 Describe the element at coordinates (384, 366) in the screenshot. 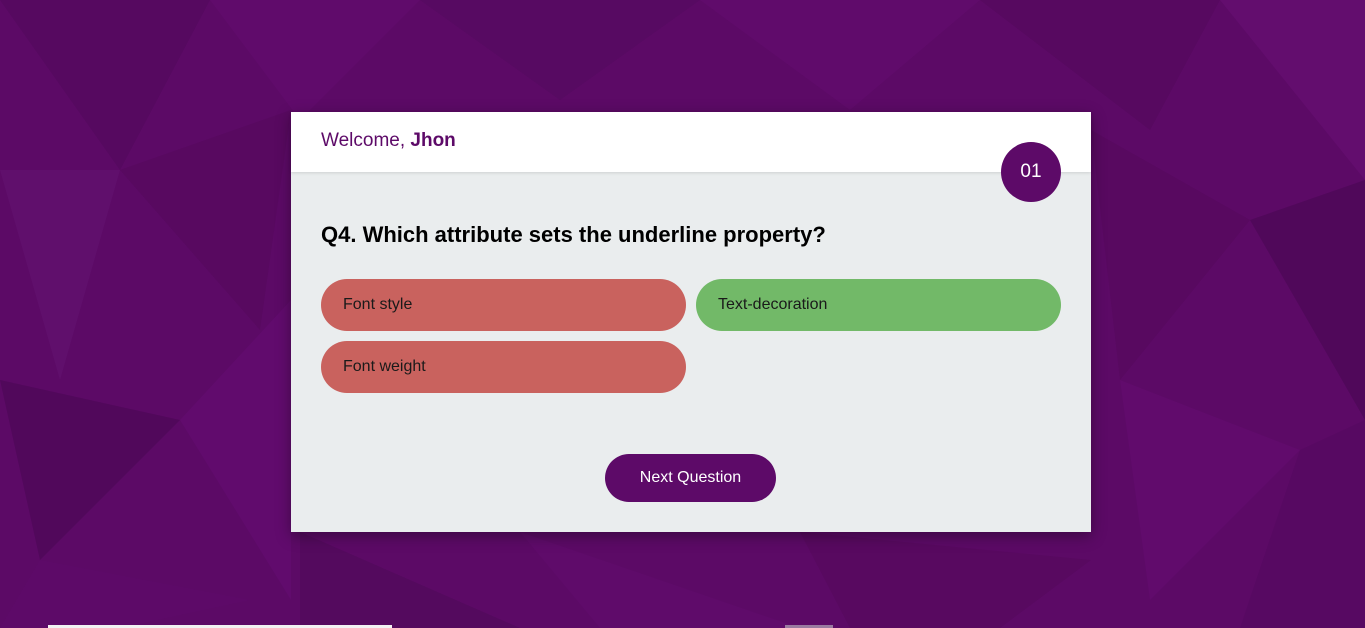

I see `answer-option-label: Font weight` at that location.